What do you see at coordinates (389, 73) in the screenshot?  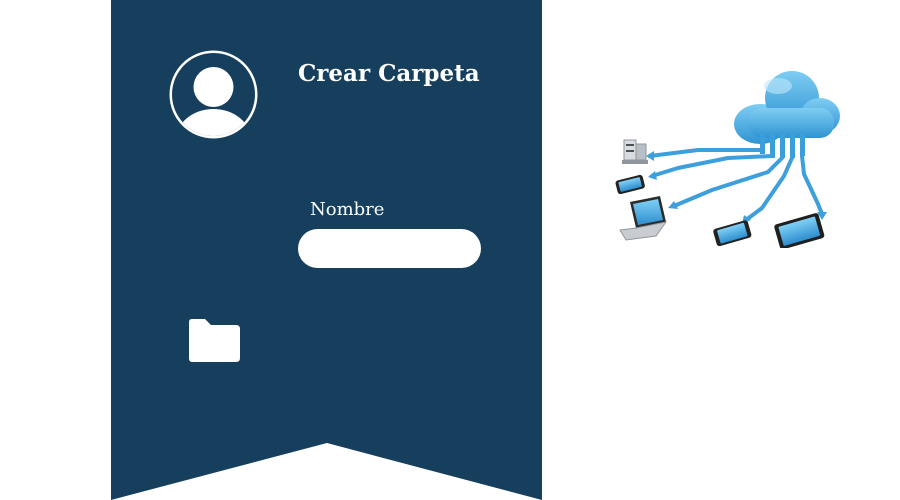 I see `page-title: Crear Carpeta` at bounding box center [389, 73].